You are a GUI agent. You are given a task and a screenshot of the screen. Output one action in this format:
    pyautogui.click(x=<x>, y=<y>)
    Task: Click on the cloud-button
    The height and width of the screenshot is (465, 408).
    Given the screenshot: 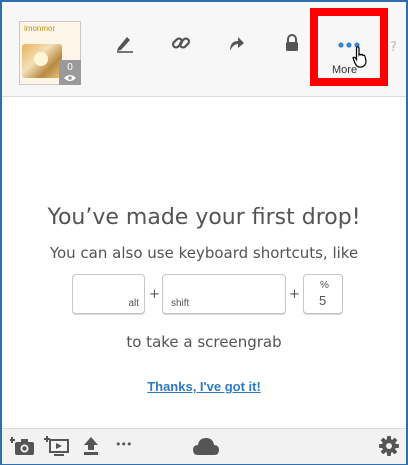 What is the action you would take?
    pyautogui.click(x=206, y=446)
    